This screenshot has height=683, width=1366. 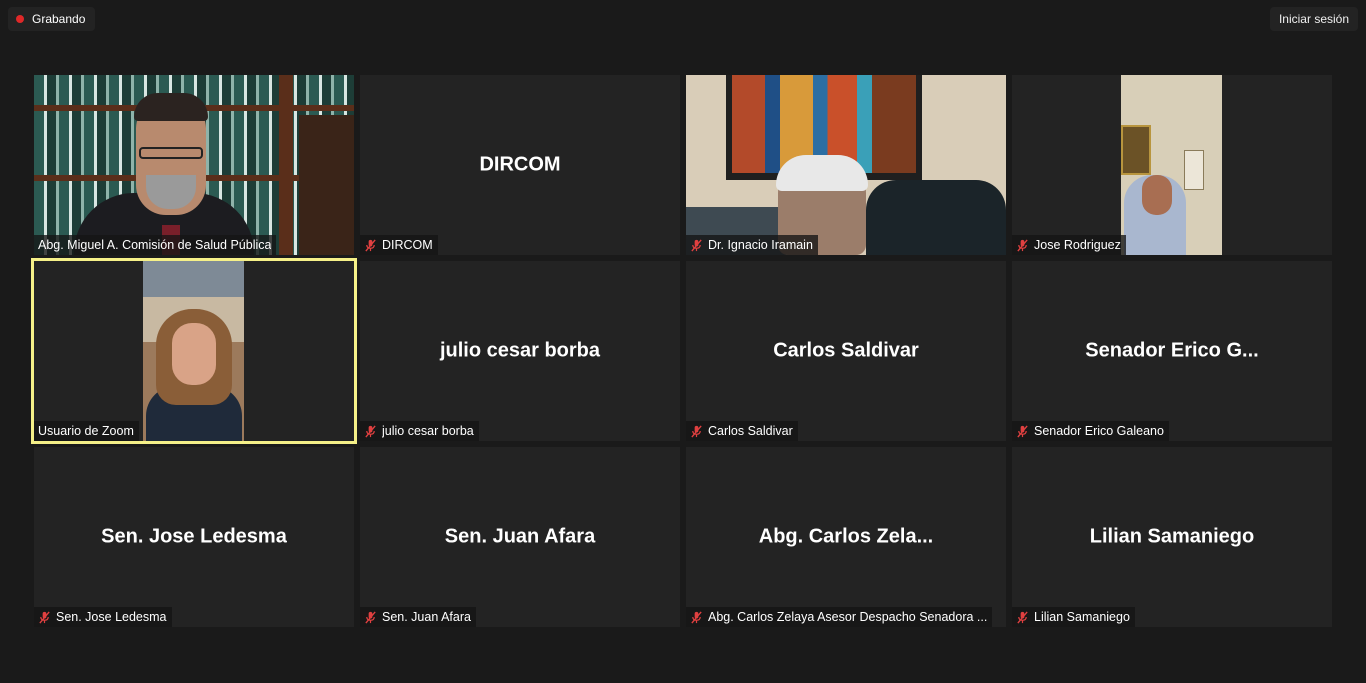 I want to click on participant-name: Abg. Miguel A. Comisión de Salud Pública, so click(x=155, y=245).